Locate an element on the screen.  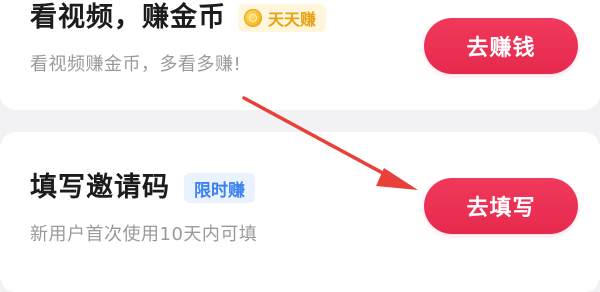
task-title-row: 看视频，赚金币 天天赚 is located at coordinates (178, 18).